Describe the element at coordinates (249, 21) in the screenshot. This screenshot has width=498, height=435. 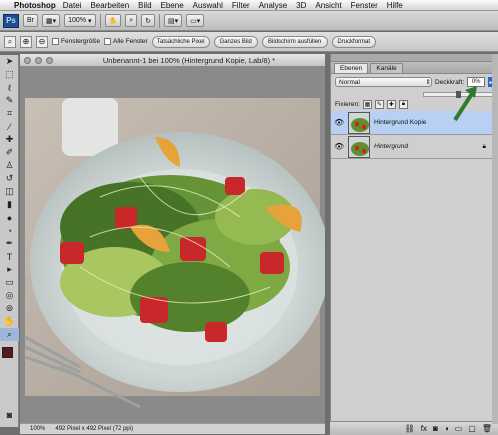
I see `application-bar: Ps Br ▦▾ 100% ▾ ✋ ⌕ ↻ ▤▾ ▭▾` at that location.